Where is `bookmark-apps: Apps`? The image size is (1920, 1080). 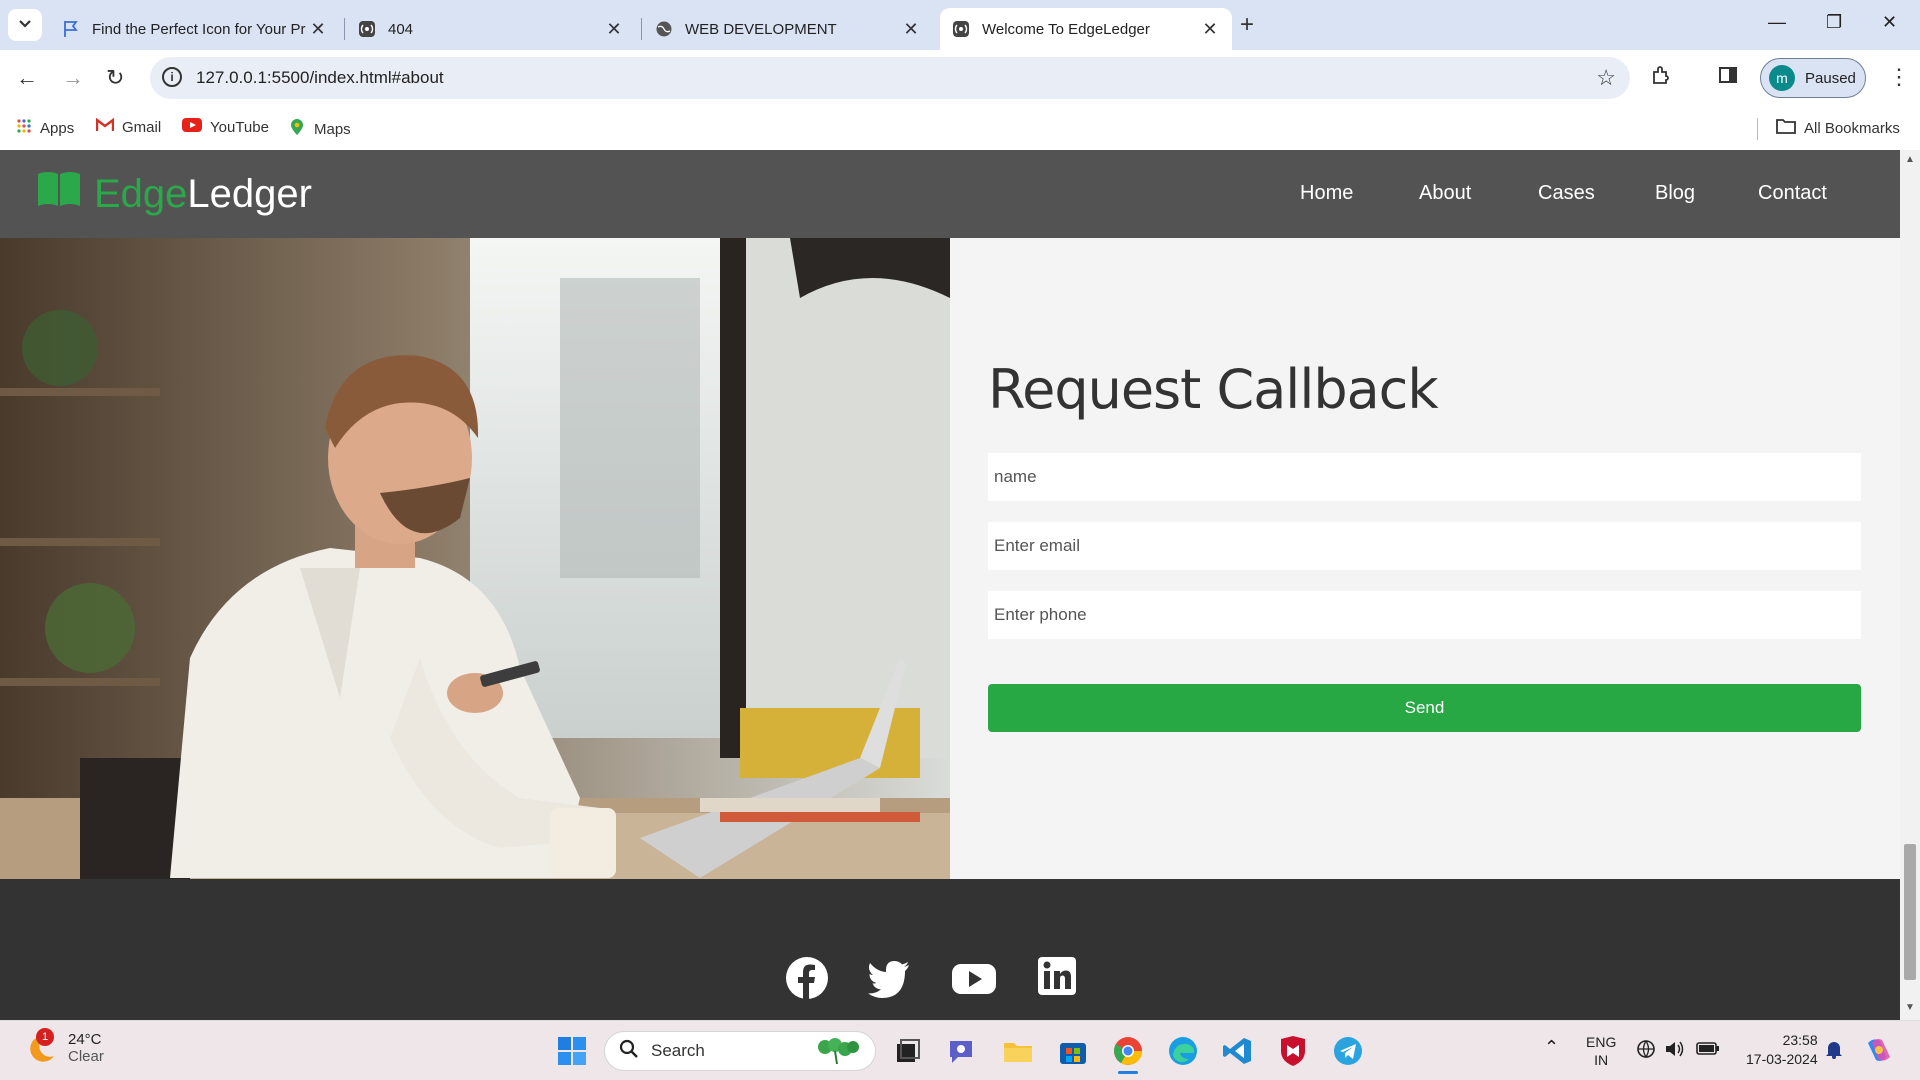 bookmark-apps: Apps is located at coordinates (45, 128).